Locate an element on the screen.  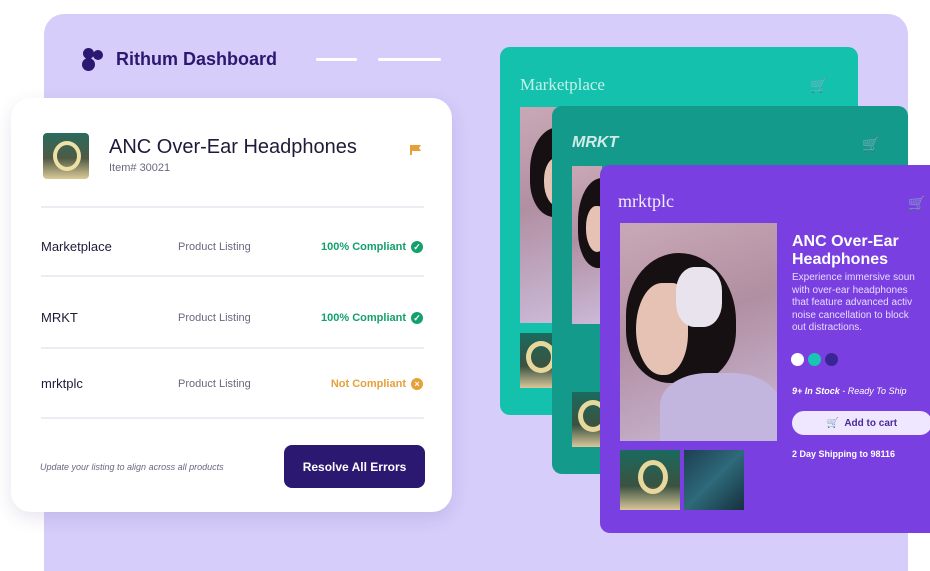
resolve-all-errors-button: Resolve All Errors is located at coordinates (354, 466).